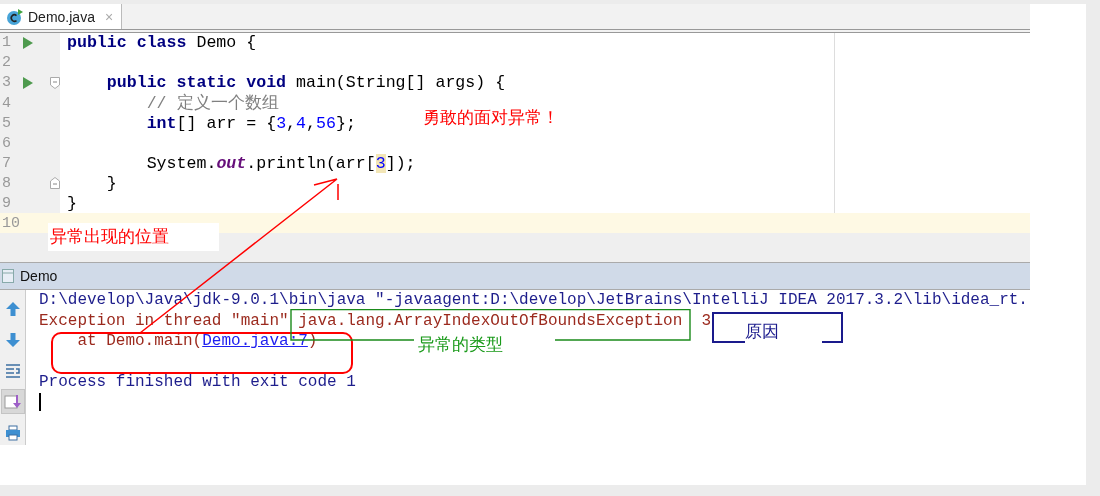  What do you see at coordinates (12, 339) in the screenshot?
I see `down-arrow-icon` at bounding box center [12, 339].